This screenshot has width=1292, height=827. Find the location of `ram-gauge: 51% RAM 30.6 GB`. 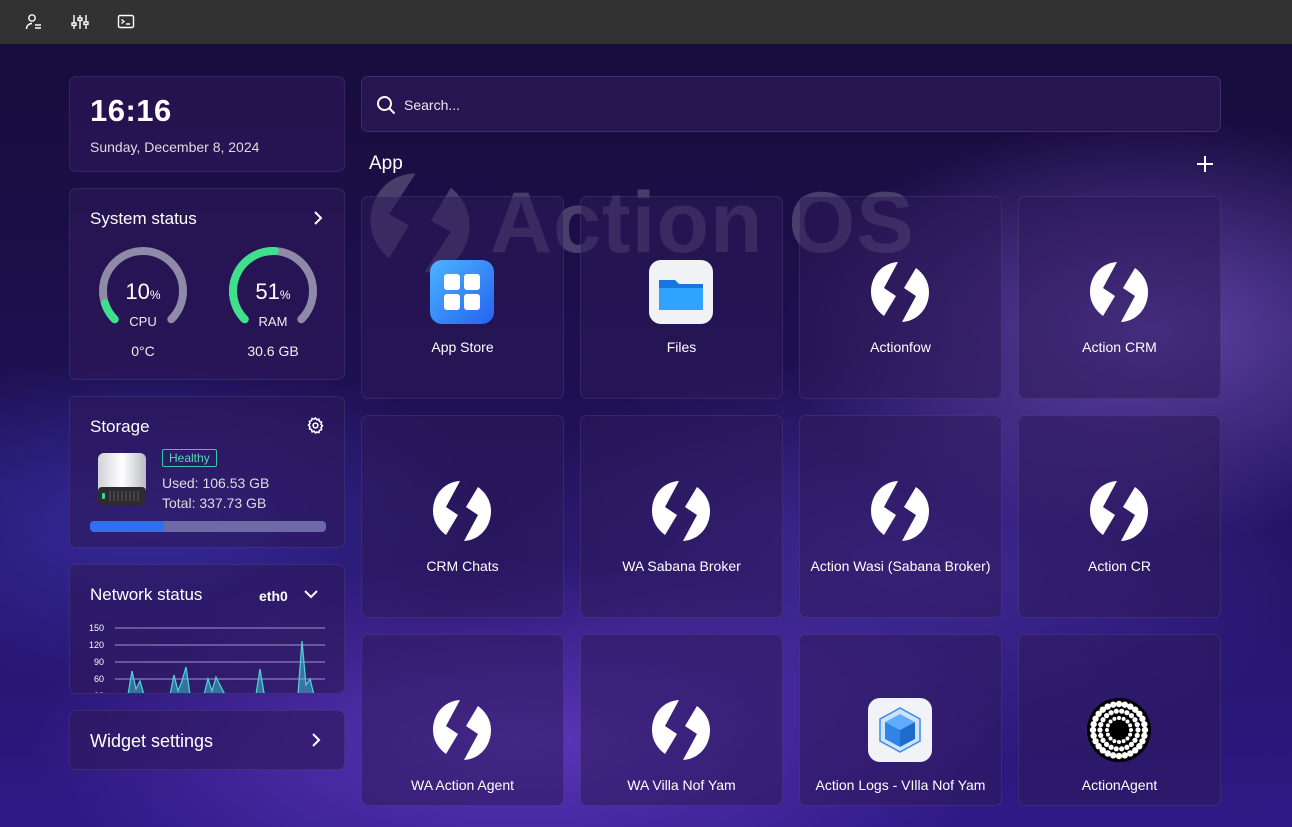

ram-gauge: 51% RAM 30.6 GB is located at coordinates (273, 310).